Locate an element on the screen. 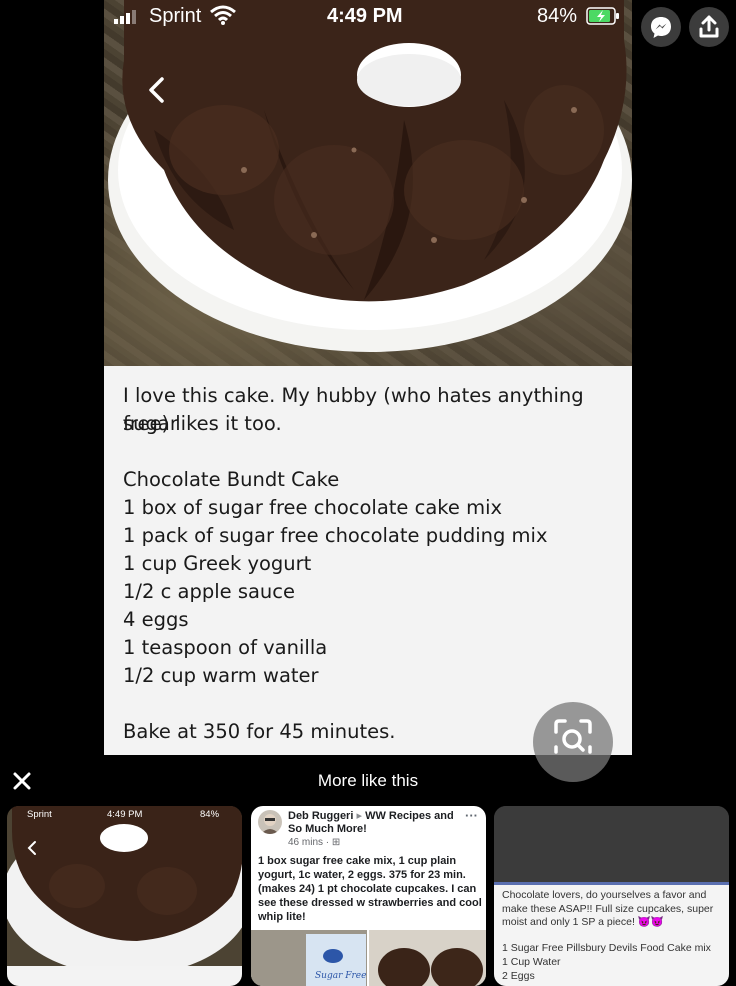  message-button is located at coordinates (661, 27).